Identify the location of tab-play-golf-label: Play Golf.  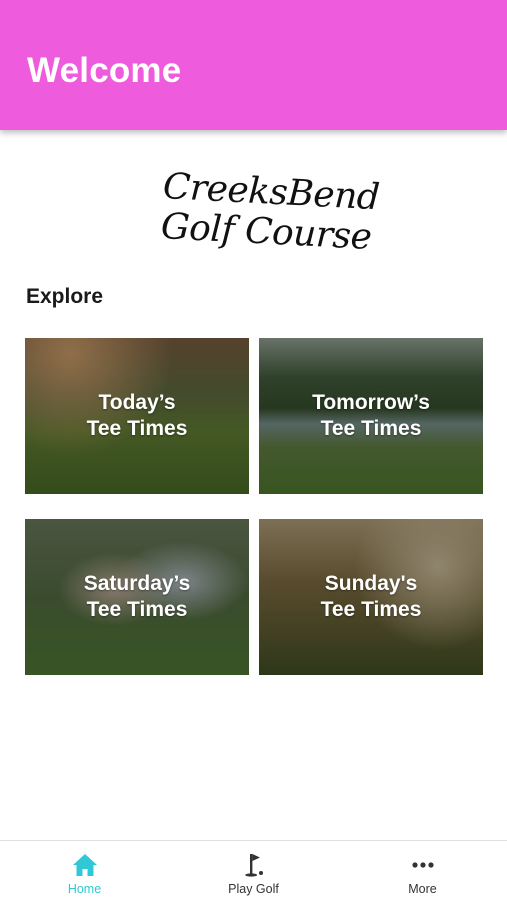
(253, 889).